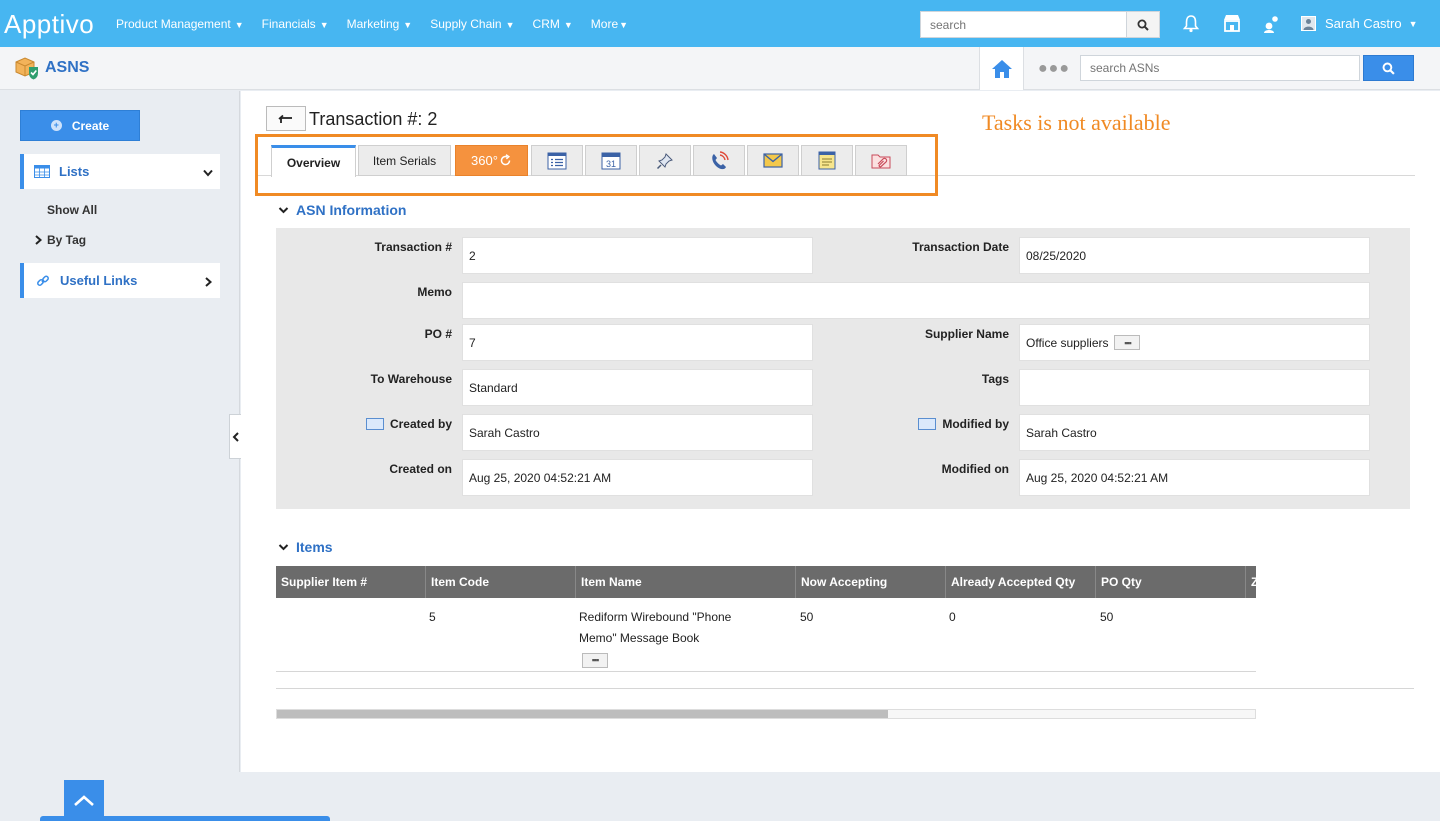 Image resolution: width=1440 pixels, height=821 pixels. I want to click on sidebar-item-lists: Lists, so click(120, 171).